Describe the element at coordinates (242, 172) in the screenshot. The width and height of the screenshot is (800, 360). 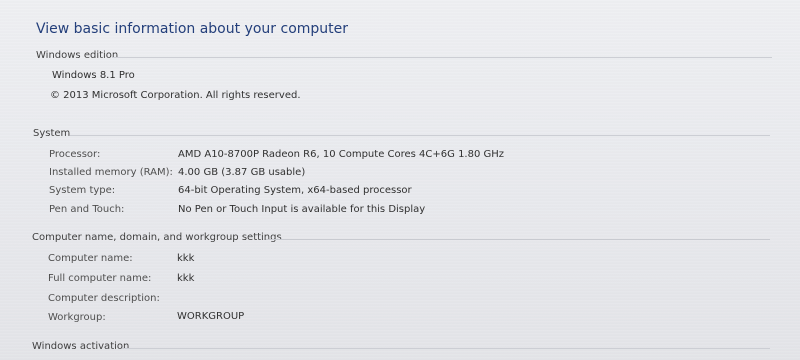
I see `installed-memory-value: 4.00 GB (3.87 GB usable)` at that location.